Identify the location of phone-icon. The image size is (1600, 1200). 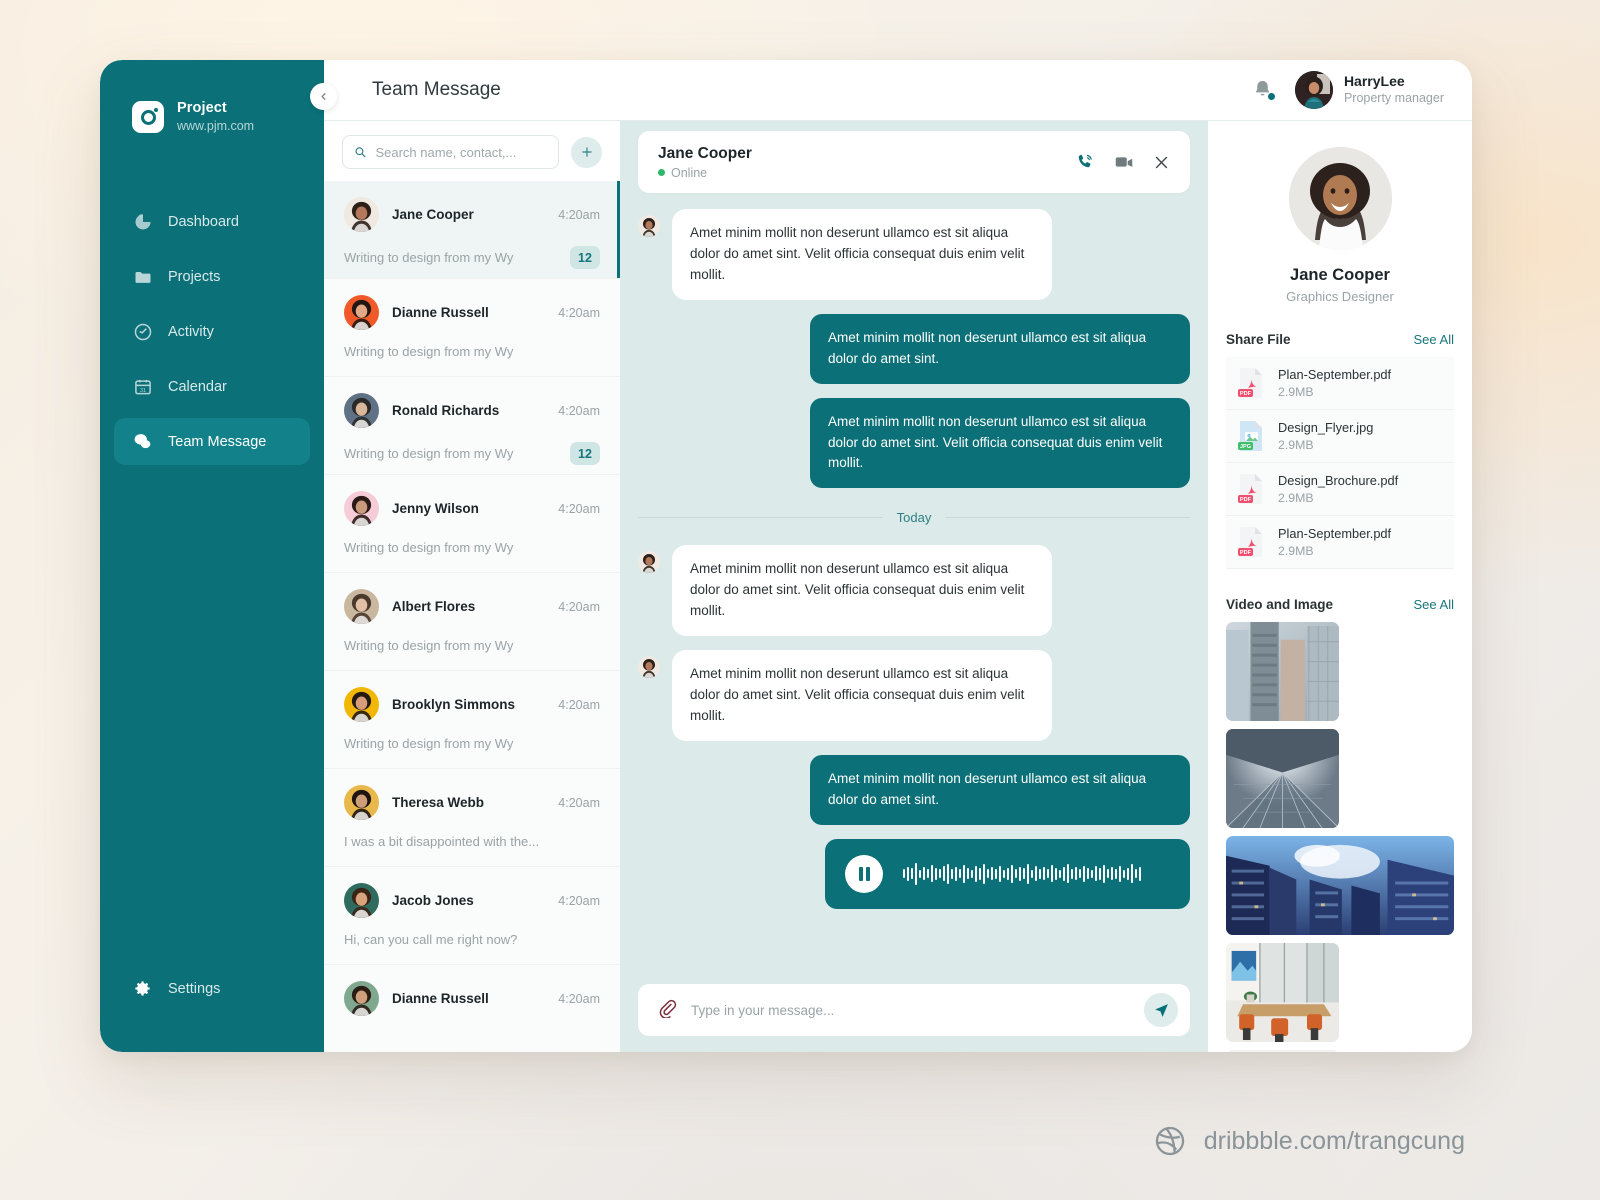
(1085, 161).